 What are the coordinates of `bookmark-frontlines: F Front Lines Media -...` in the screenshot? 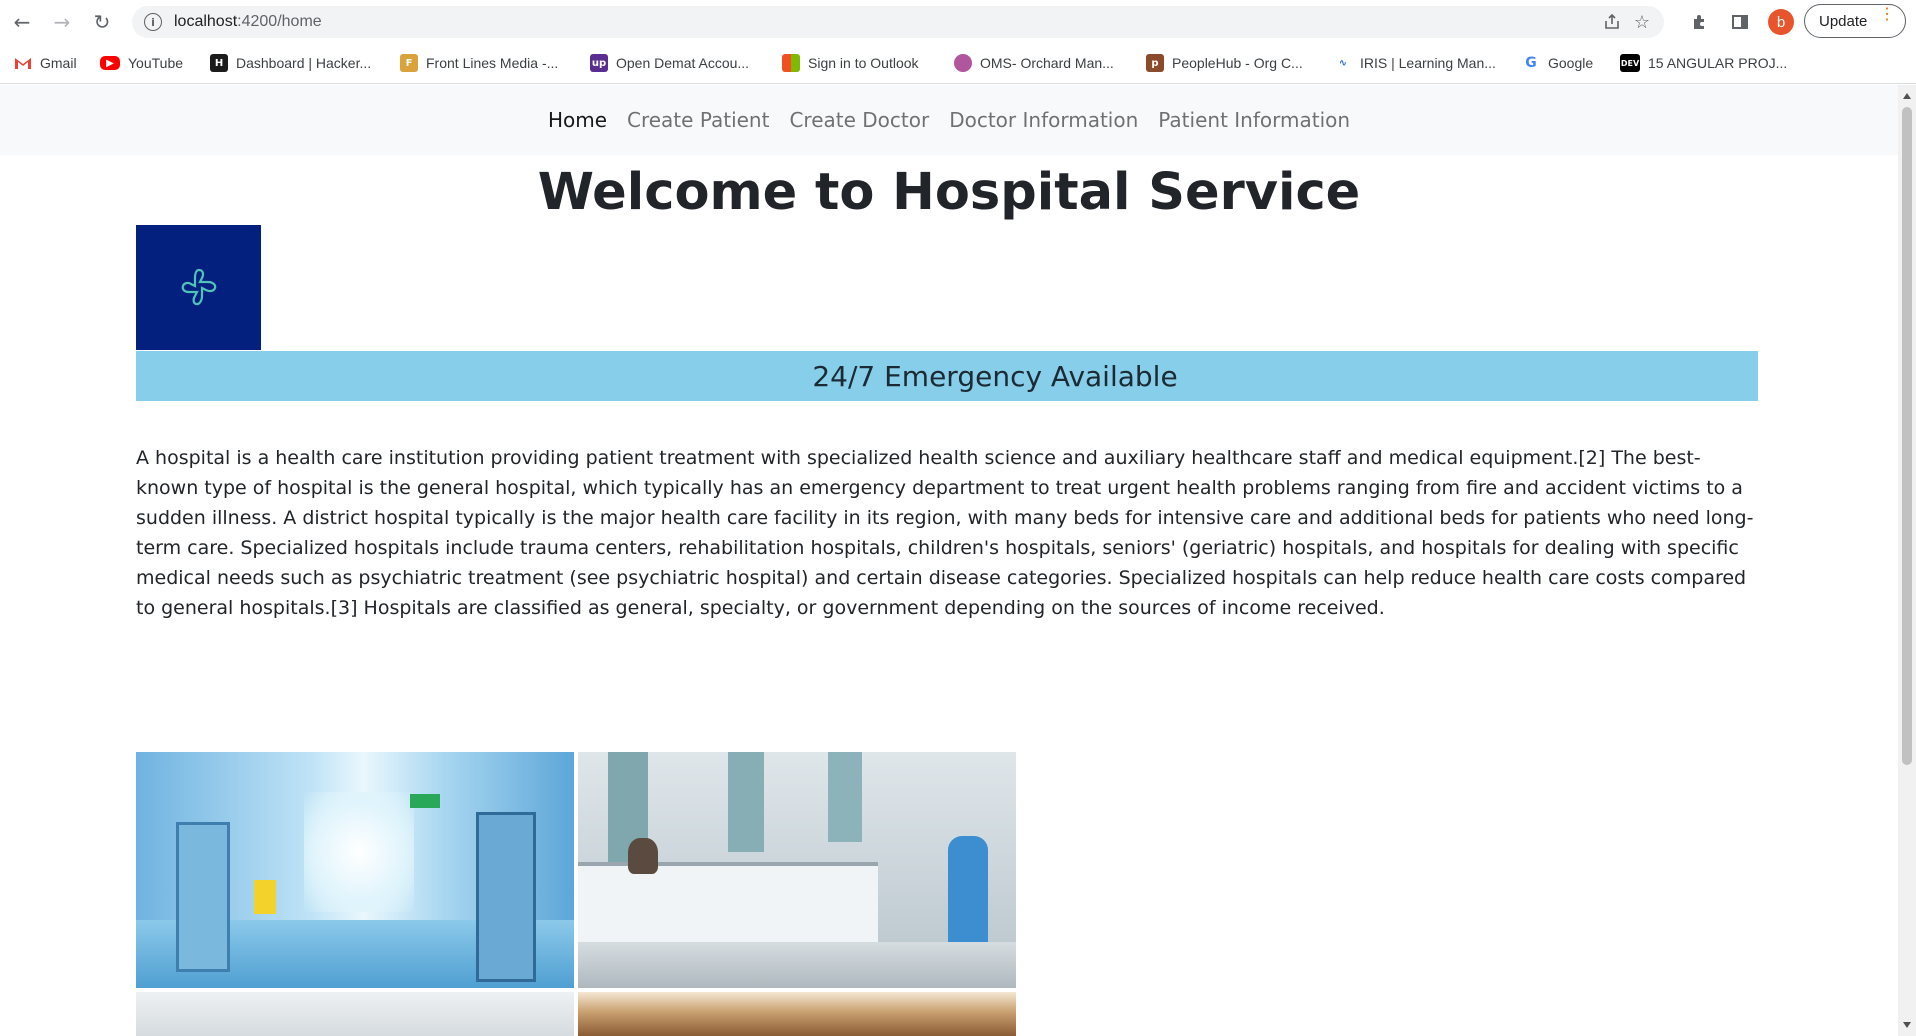 It's located at (479, 63).